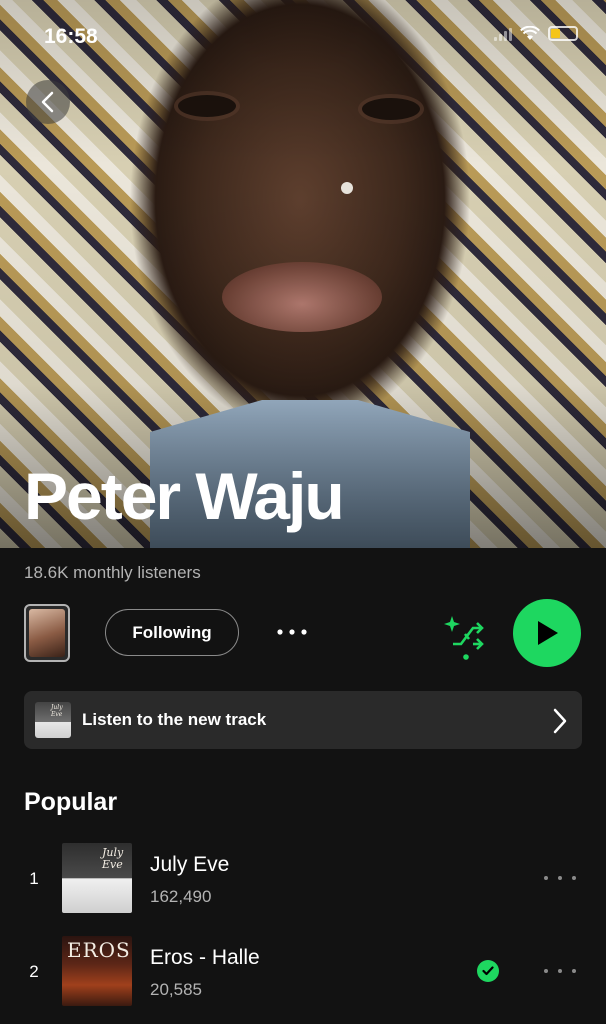 The height and width of the screenshot is (1024, 606). I want to click on battery-icon, so click(563, 33).